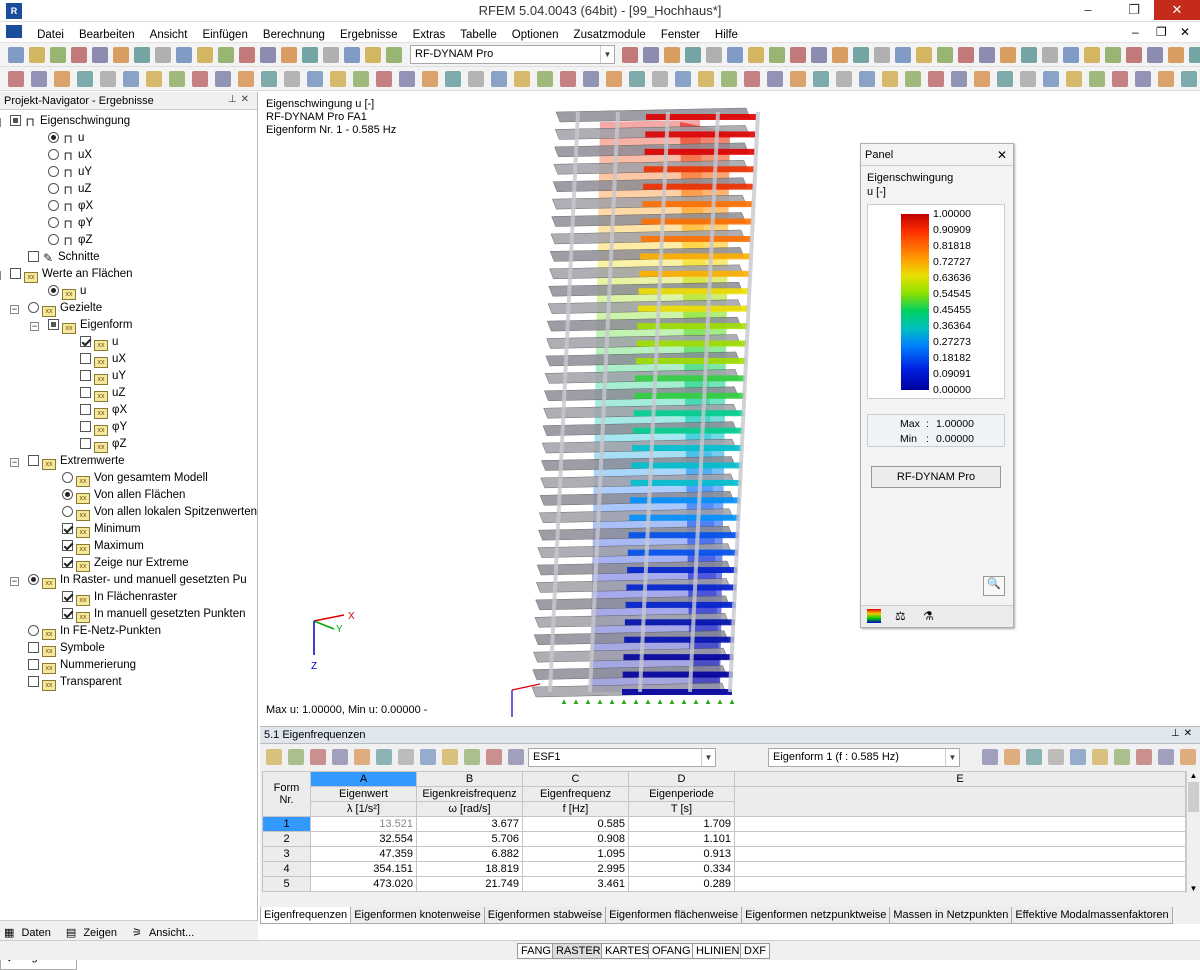  I want to click on tree-item: xx φZ, so click(103, 444).